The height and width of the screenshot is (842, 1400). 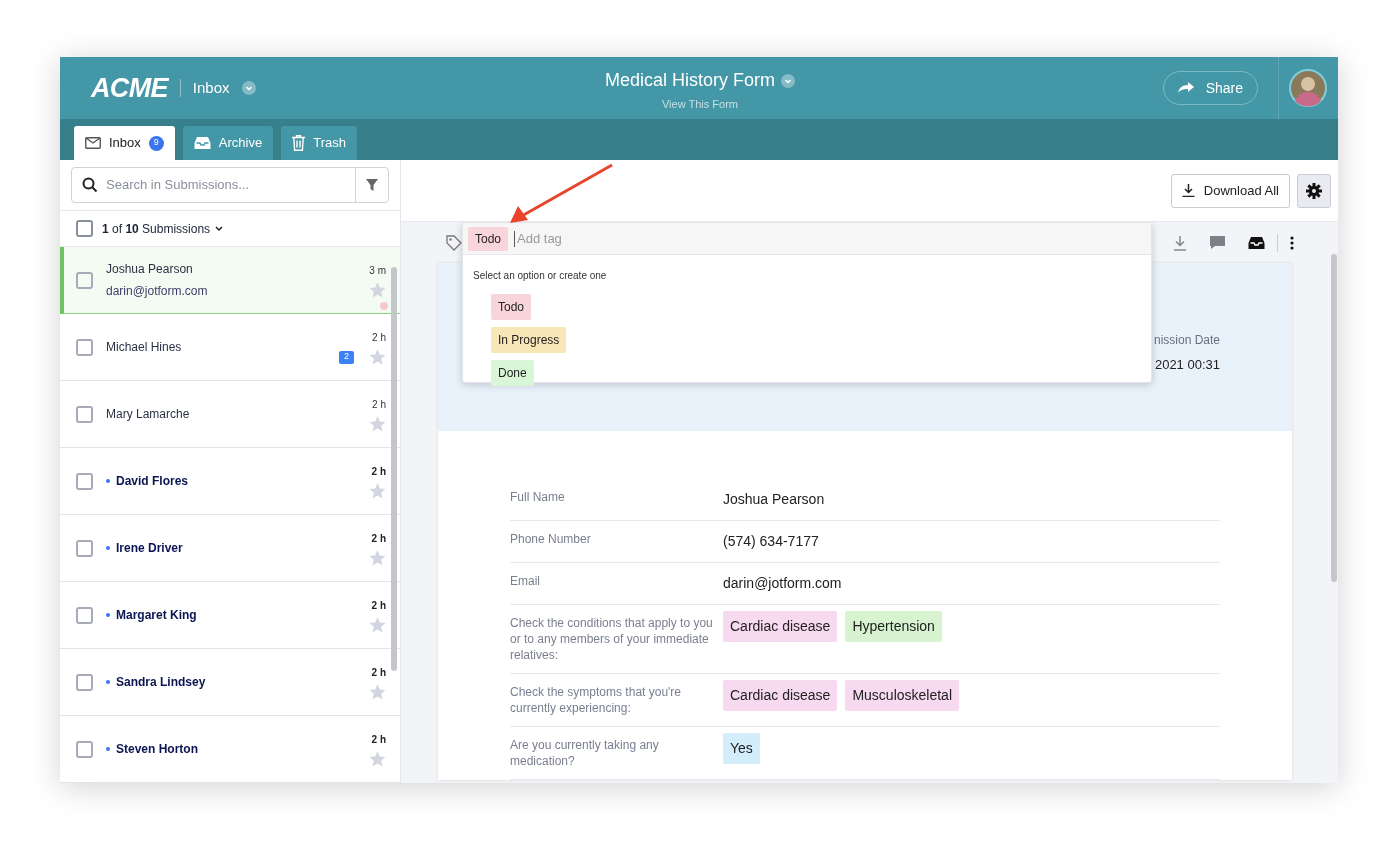 I want to click on tag-option: In Progress, so click(x=529, y=340).